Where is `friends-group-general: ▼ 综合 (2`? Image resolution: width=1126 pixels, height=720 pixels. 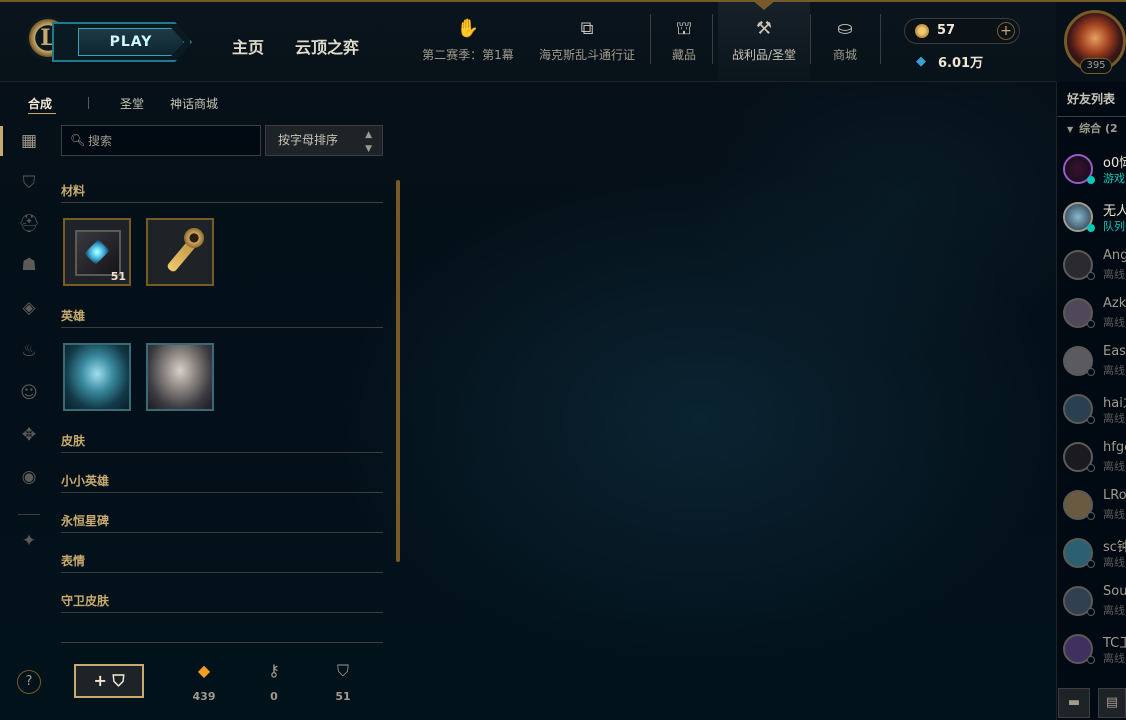
friends-group-general: ▼ 综合 (2 is located at coordinates (1092, 128).